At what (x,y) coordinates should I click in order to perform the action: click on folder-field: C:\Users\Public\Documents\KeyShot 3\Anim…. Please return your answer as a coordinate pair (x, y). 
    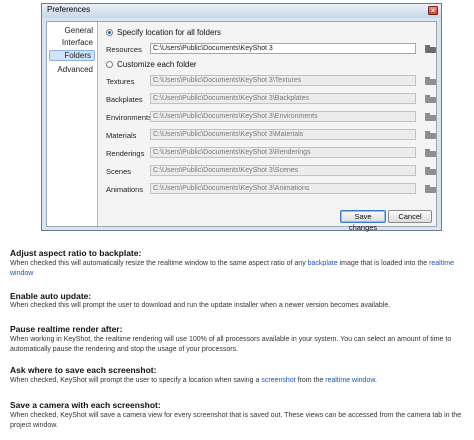
    Looking at the image, I should click on (283, 188).